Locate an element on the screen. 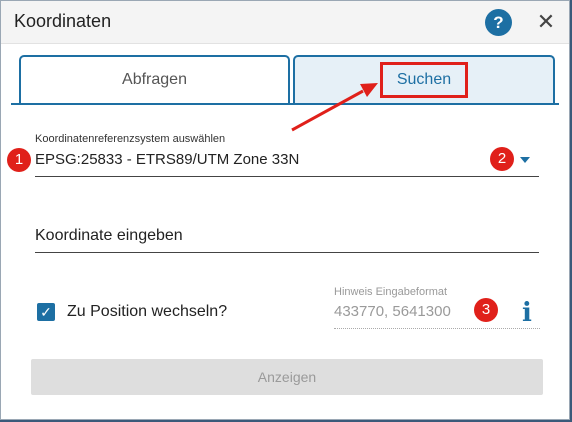 The height and width of the screenshot is (422, 572). format-hint-underline is located at coordinates (437, 328).